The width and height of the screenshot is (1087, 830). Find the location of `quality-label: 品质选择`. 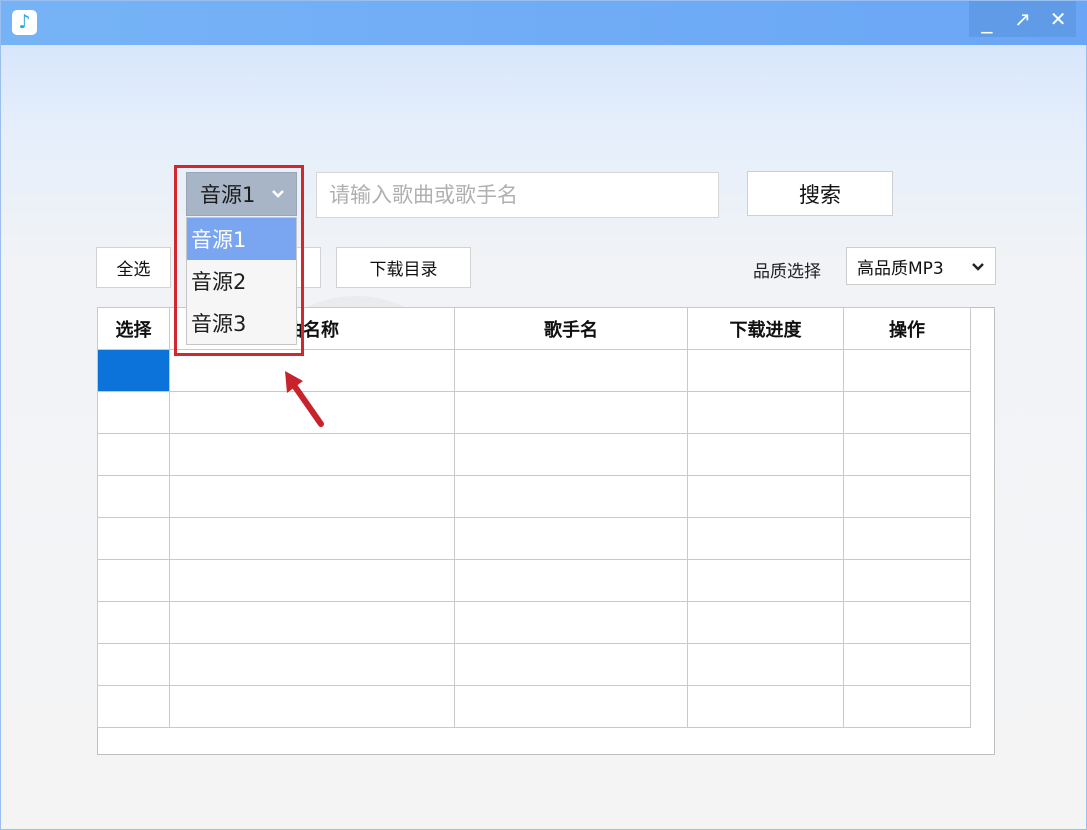

quality-label: 品质选择 is located at coordinates (787, 272).